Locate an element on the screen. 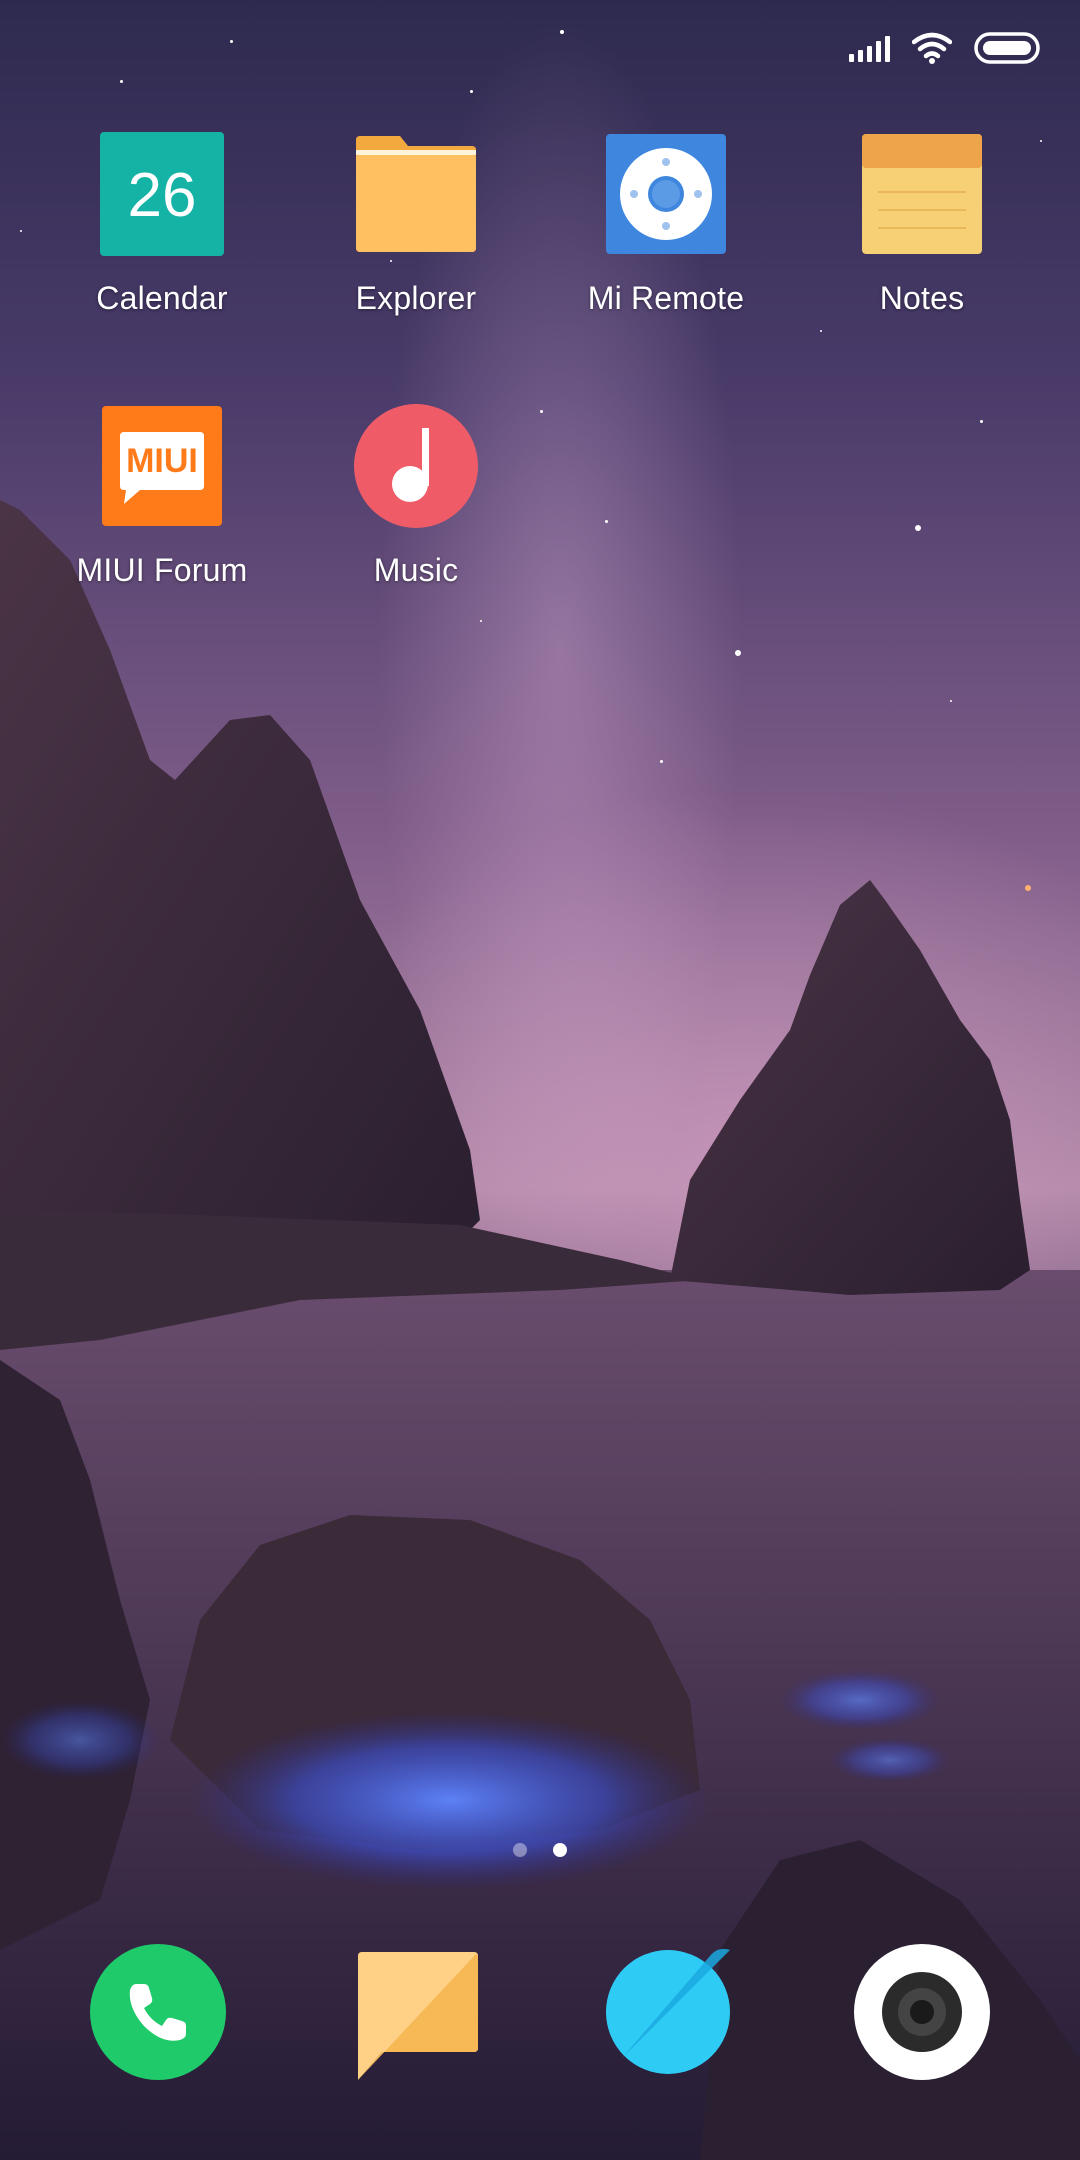 The image size is (1080, 2160). app-mi-remote: Mi Remote is located at coordinates (666, 224).